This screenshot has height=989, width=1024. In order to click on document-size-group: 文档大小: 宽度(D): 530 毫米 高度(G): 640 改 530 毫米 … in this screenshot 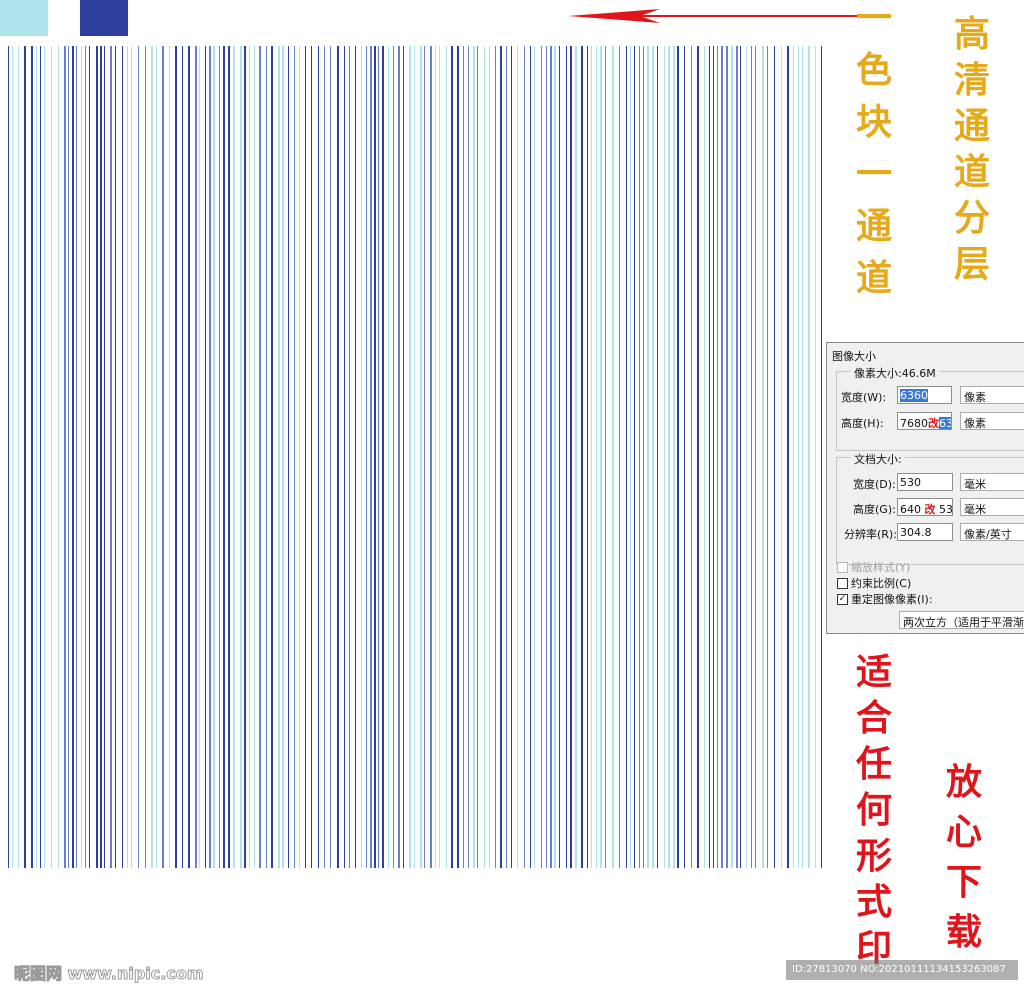, I will do `click(930, 508)`.